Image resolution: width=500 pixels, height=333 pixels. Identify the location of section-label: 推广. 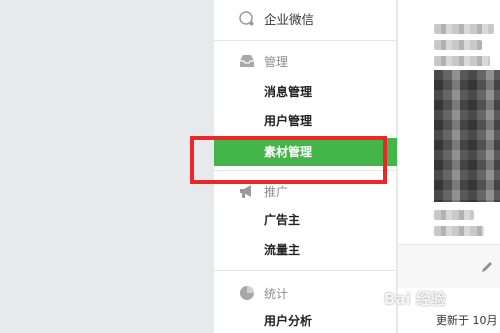
(276, 192).